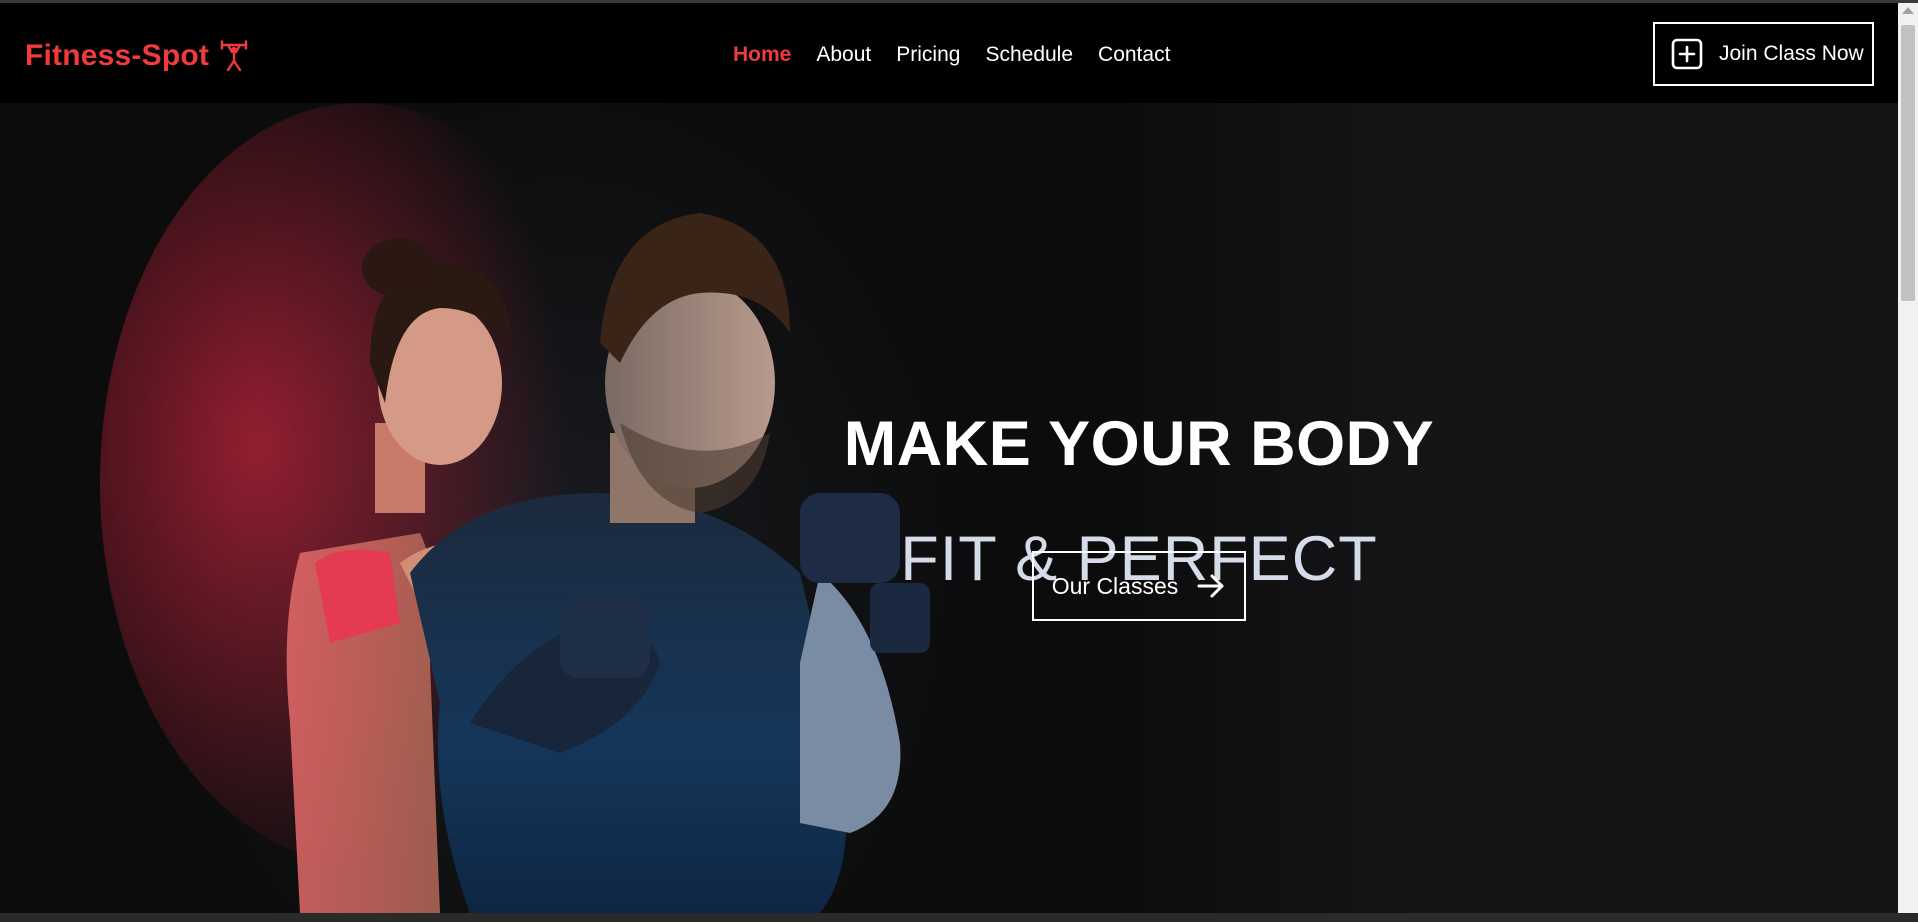  I want to click on hero-subheadline: FIT & PERFECT, so click(1139, 559).